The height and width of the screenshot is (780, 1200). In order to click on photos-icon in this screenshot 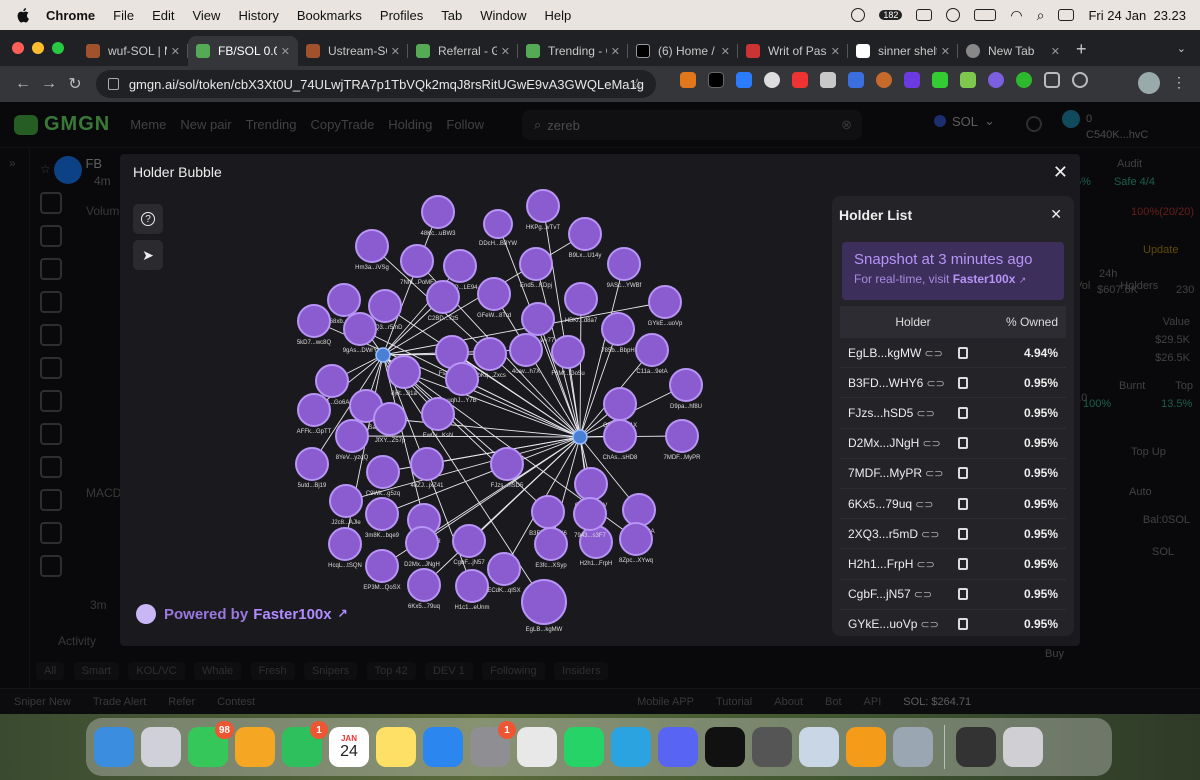, I will do `click(255, 747)`.